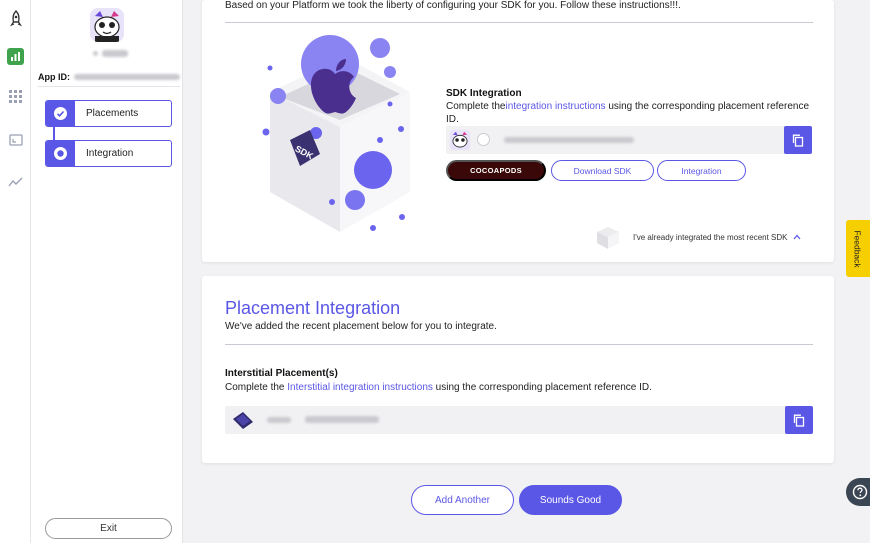 The image size is (870, 543). Describe the element at coordinates (608, 238) in the screenshot. I see `cube-icon` at that location.